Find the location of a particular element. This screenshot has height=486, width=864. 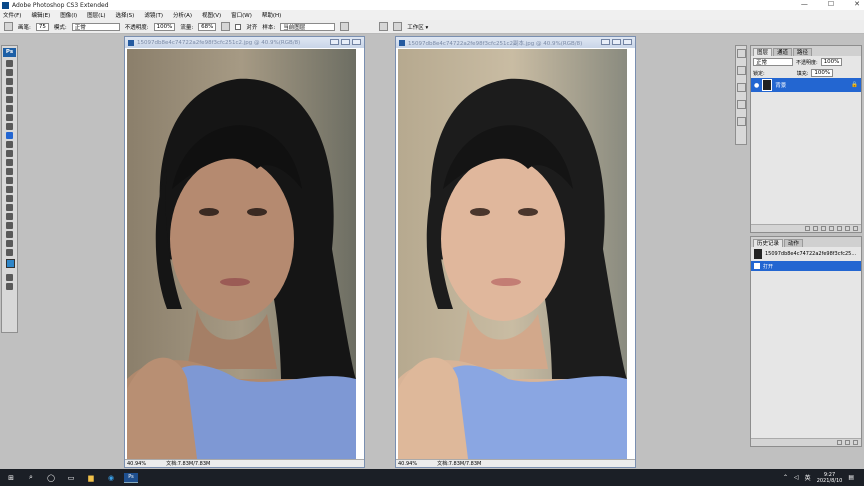

hand-icon is located at coordinates (9, 243).